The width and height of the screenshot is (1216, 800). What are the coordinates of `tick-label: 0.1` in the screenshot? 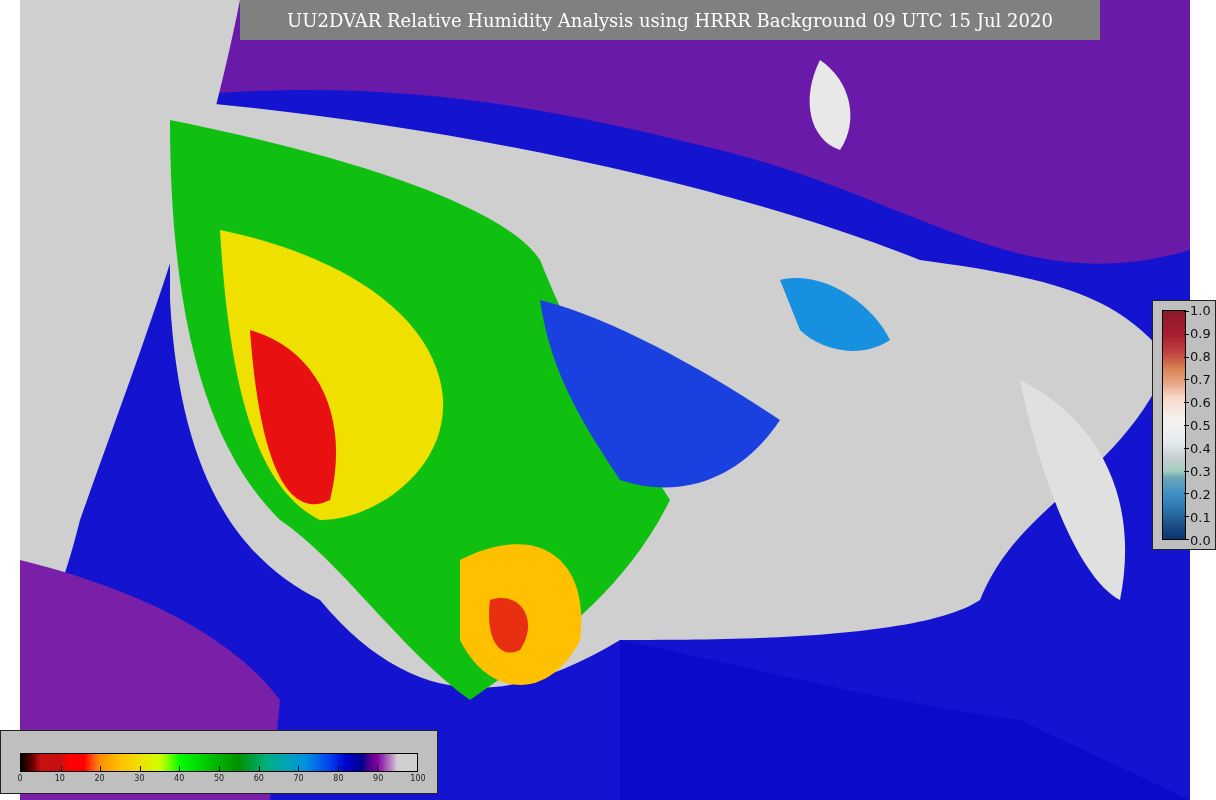 It's located at (1200, 517).